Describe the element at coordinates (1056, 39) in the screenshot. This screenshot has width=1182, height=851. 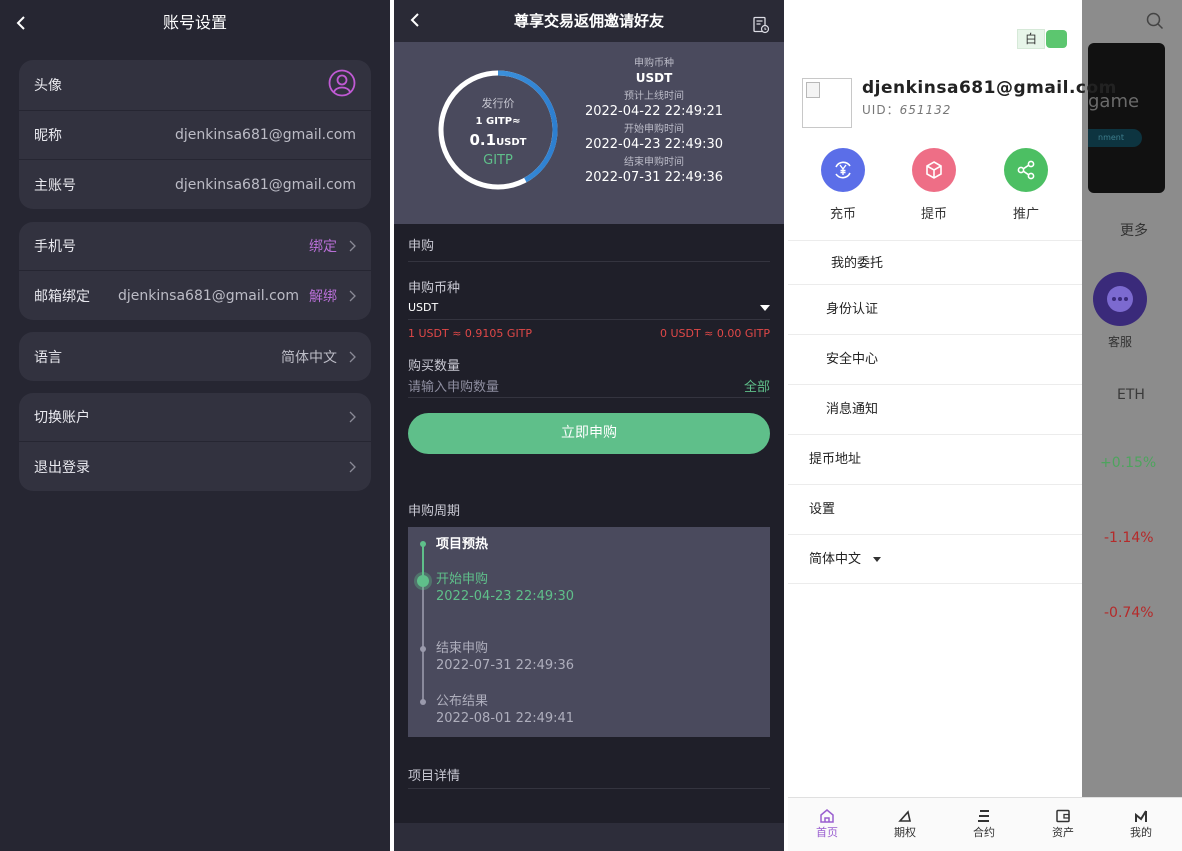
I see `toggle-knob` at that location.